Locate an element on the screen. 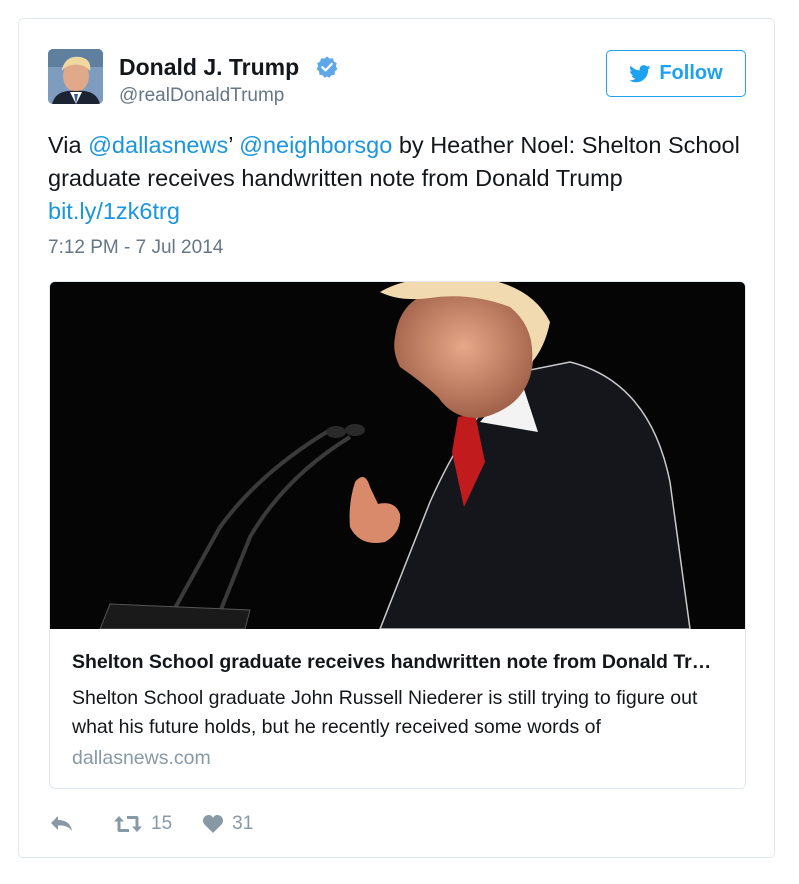  follow-button-label: Follow is located at coordinates (691, 73).